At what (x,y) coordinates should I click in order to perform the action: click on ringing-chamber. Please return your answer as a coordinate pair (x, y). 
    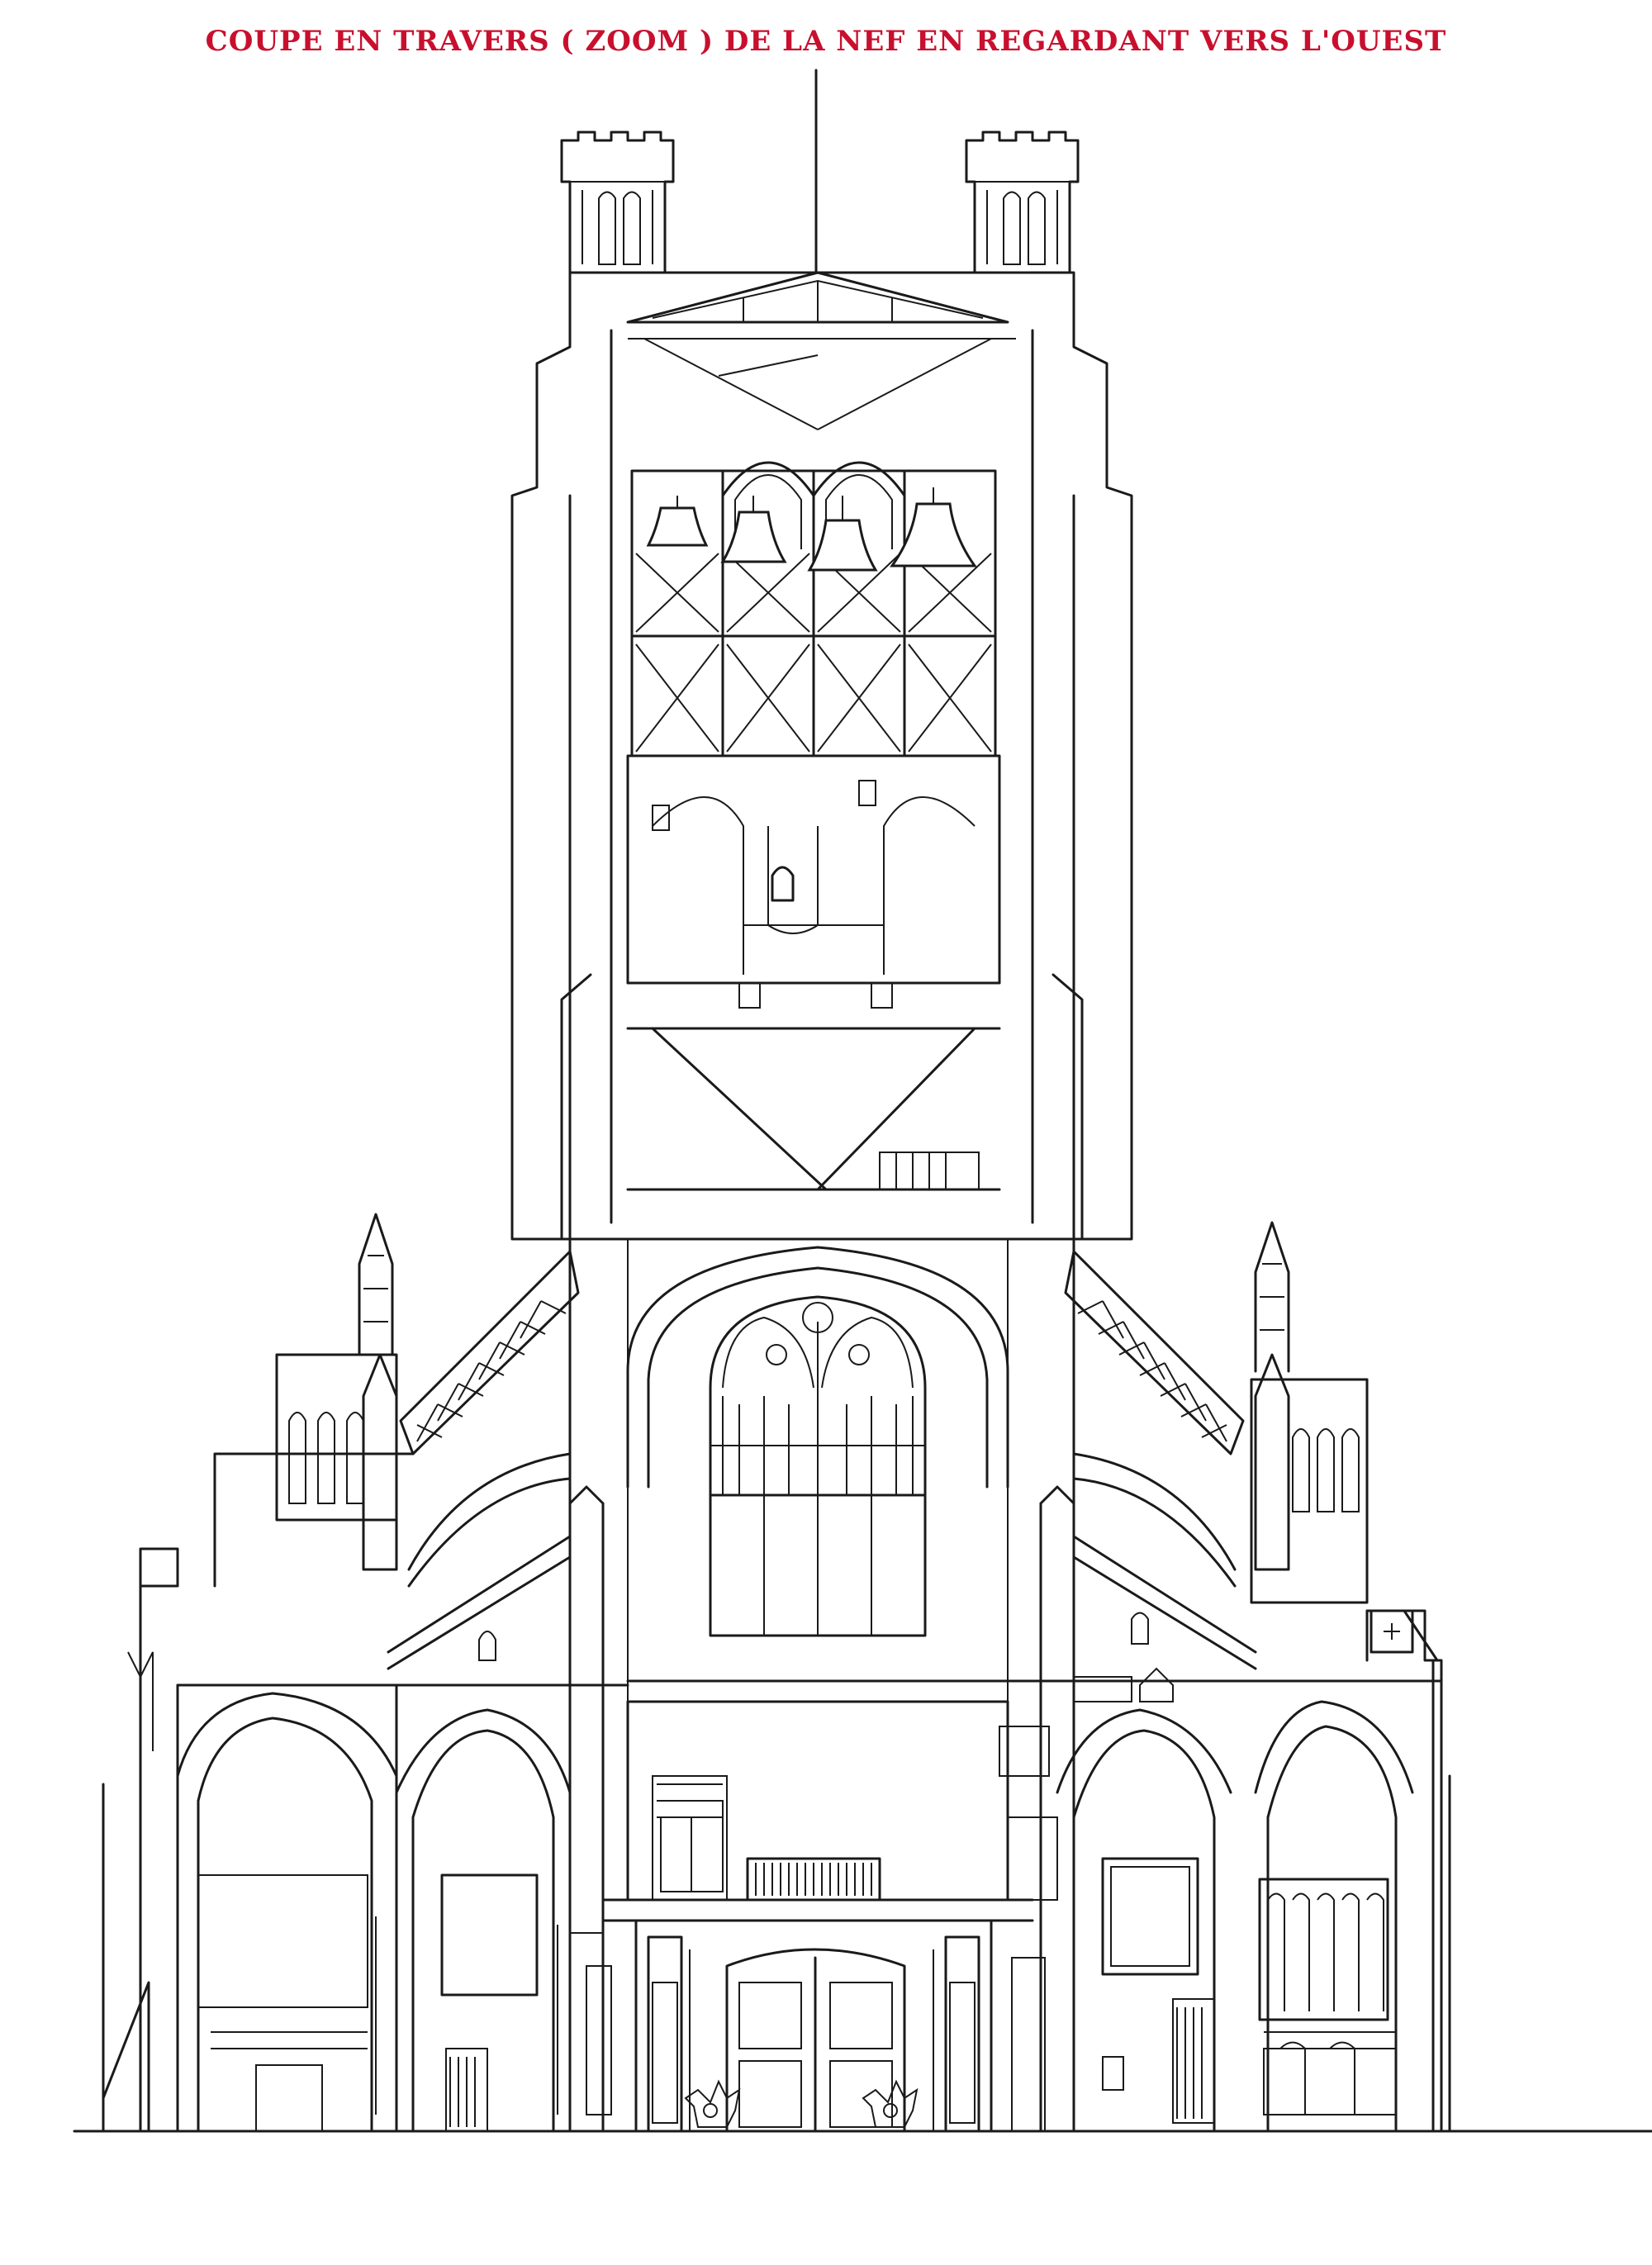
    Looking at the image, I should click on (813, 869).